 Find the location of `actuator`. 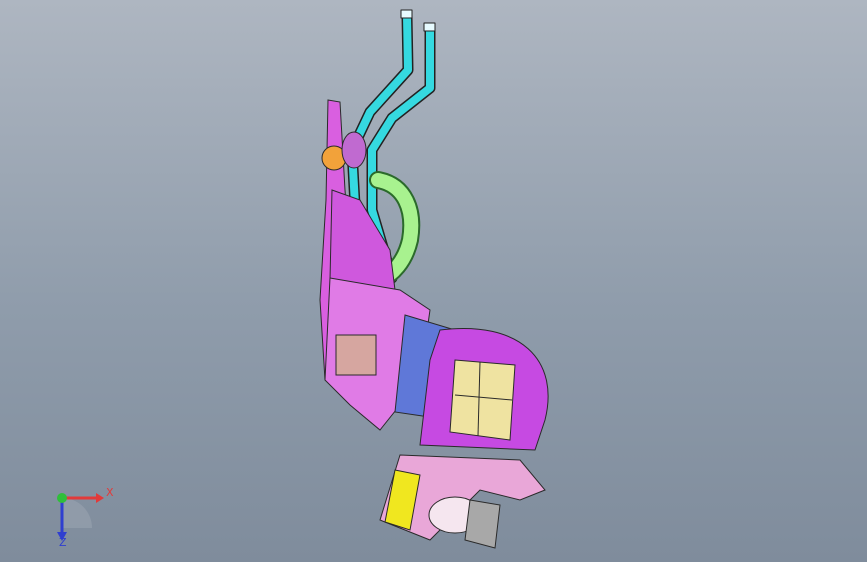

actuator is located at coordinates (356, 355).